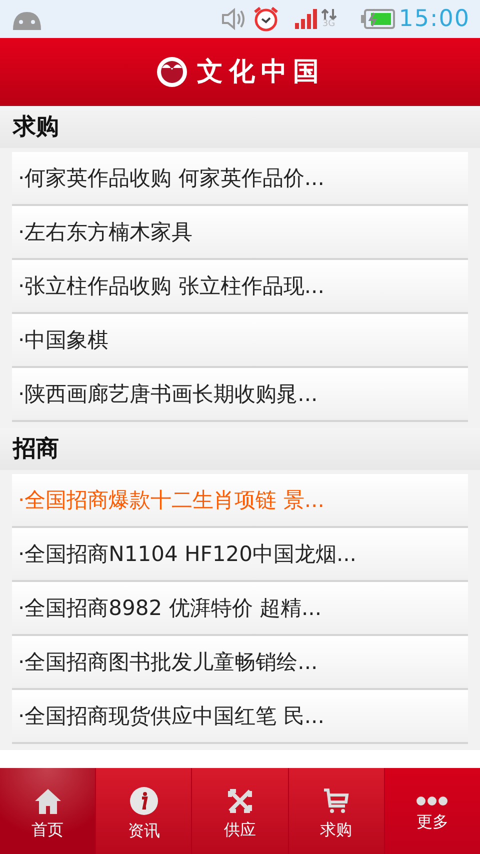 This screenshot has width=480, height=854. What do you see at coordinates (144, 801) in the screenshot?
I see `info-icon` at bounding box center [144, 801].